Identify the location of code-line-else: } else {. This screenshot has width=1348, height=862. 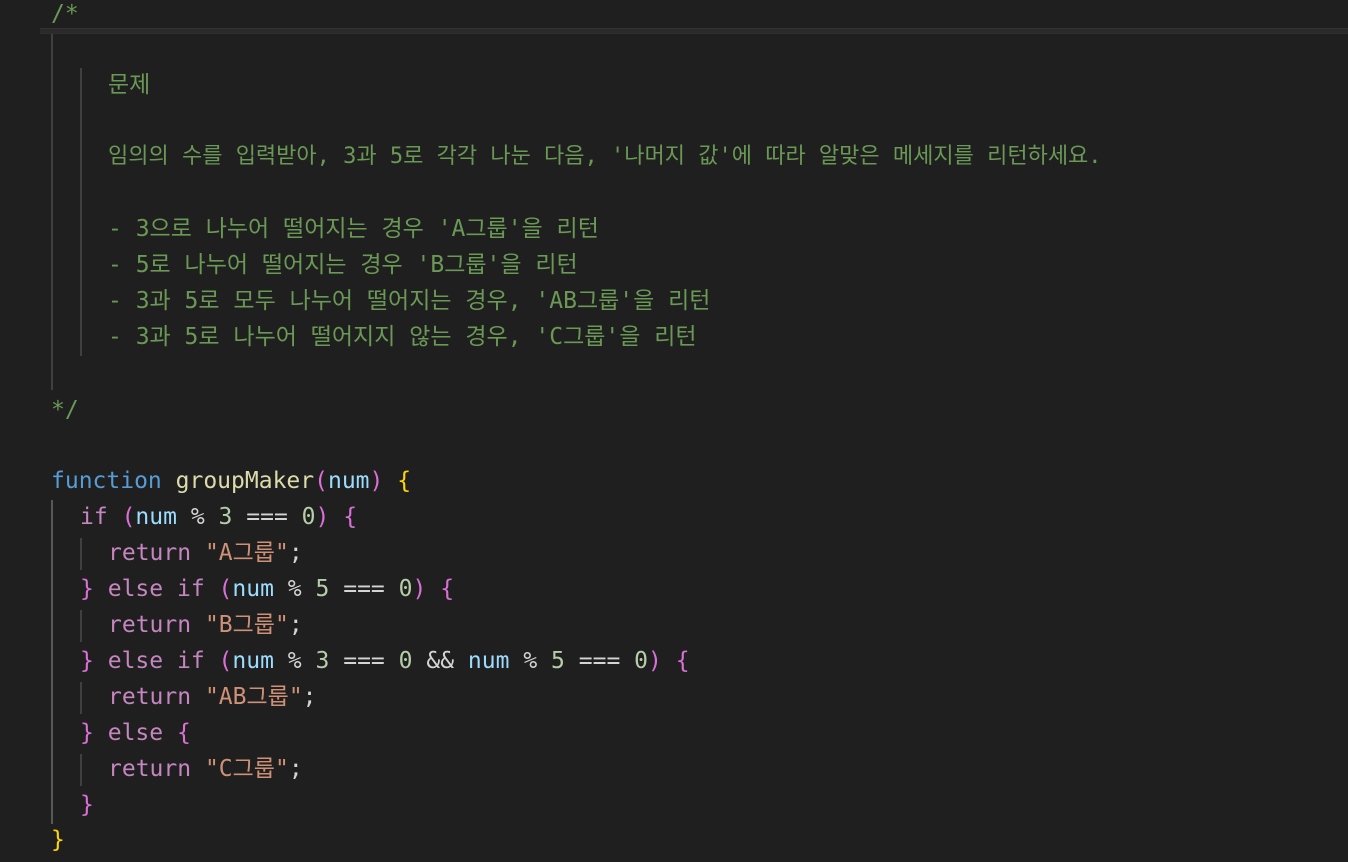
(135, 733).